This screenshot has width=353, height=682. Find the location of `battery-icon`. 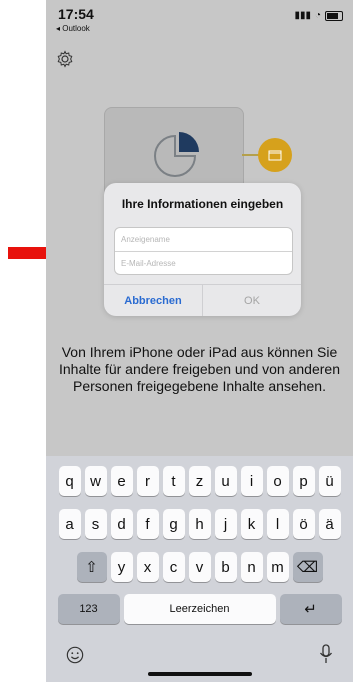

battery-icon is located at coordinates (334, 15).